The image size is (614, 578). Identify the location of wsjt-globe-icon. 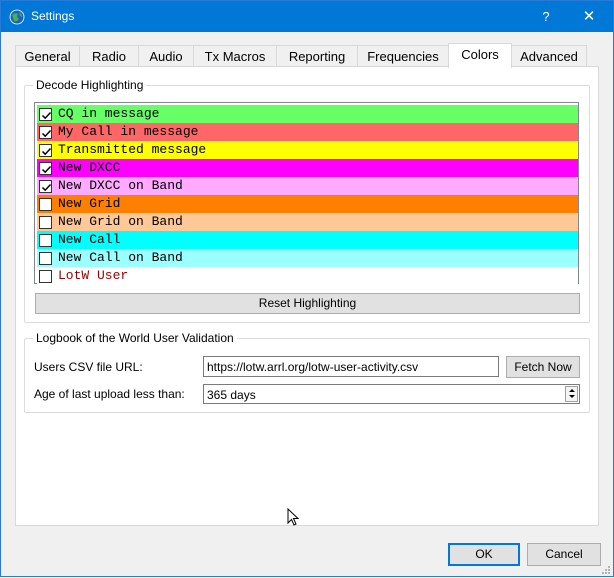
(17, 17).